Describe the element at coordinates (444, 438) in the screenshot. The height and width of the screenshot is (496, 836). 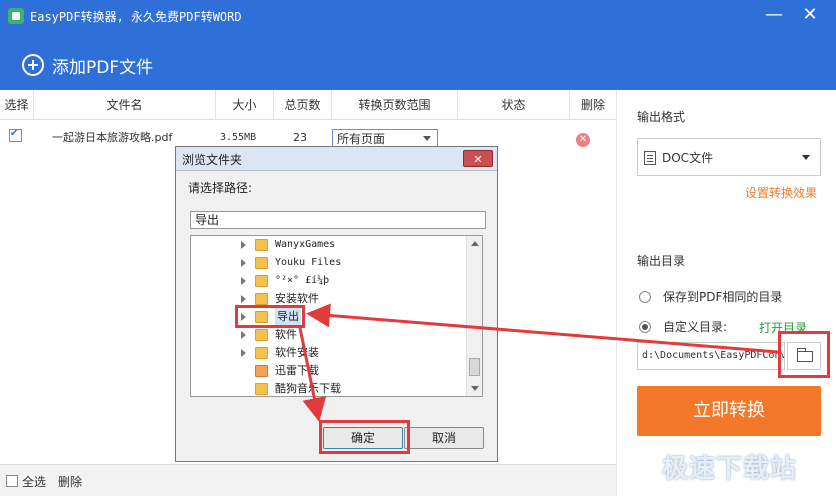
I see `dialog-cancel-button: 取消` at that location.